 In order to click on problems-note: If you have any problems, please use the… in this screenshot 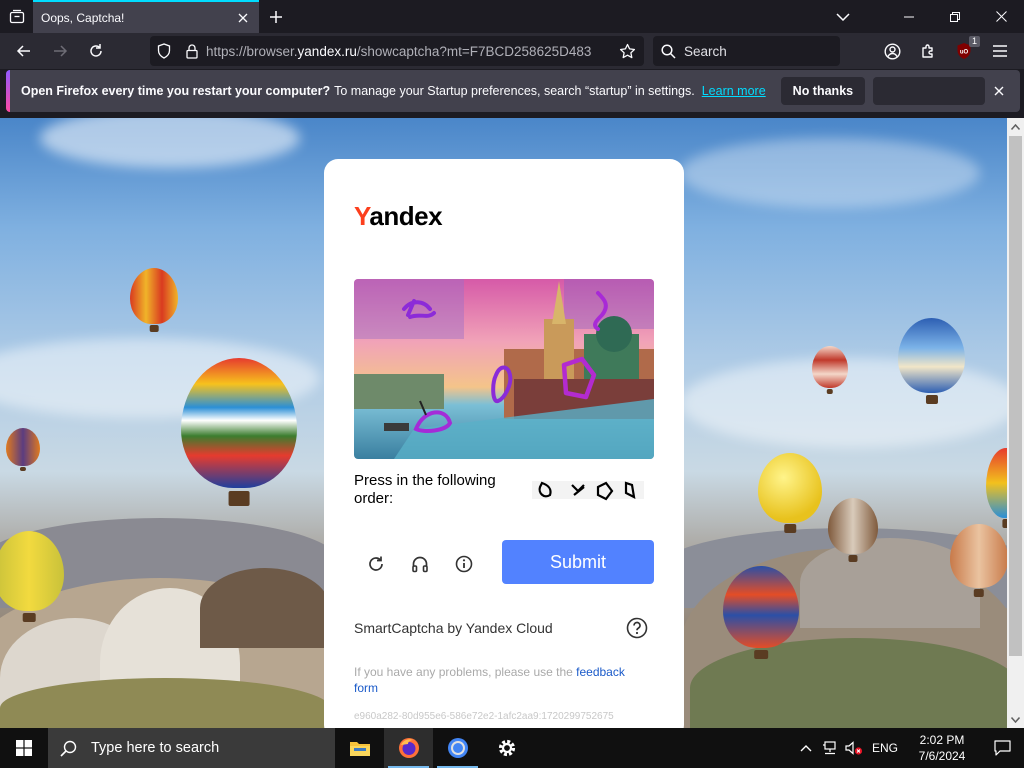, I will do `click(499, 680)`.